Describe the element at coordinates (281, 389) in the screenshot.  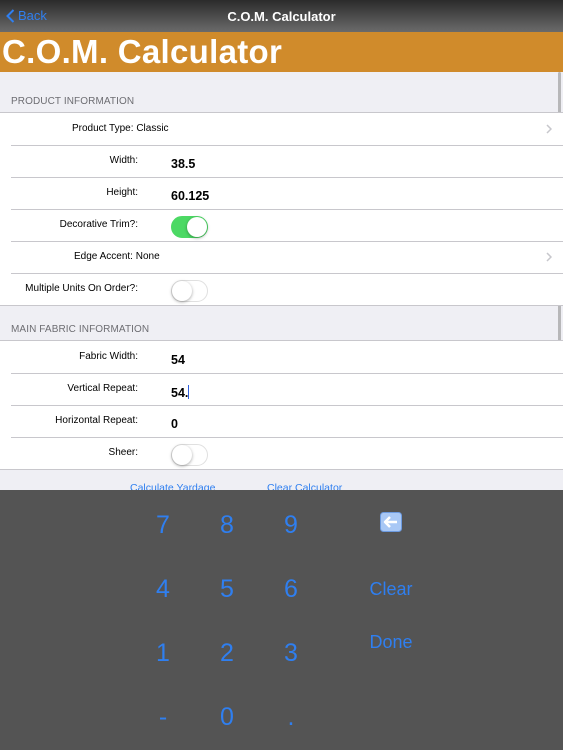
I see `vertical-repeat-row: Vertical Repeat: 54.` at that location.